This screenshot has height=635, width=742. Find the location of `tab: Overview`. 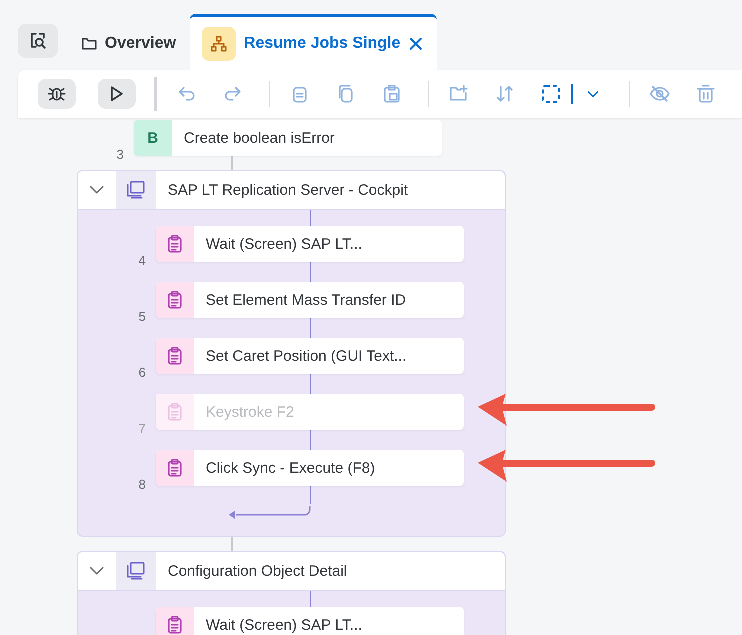

tab: Overview is located at coordinates (129, 42).